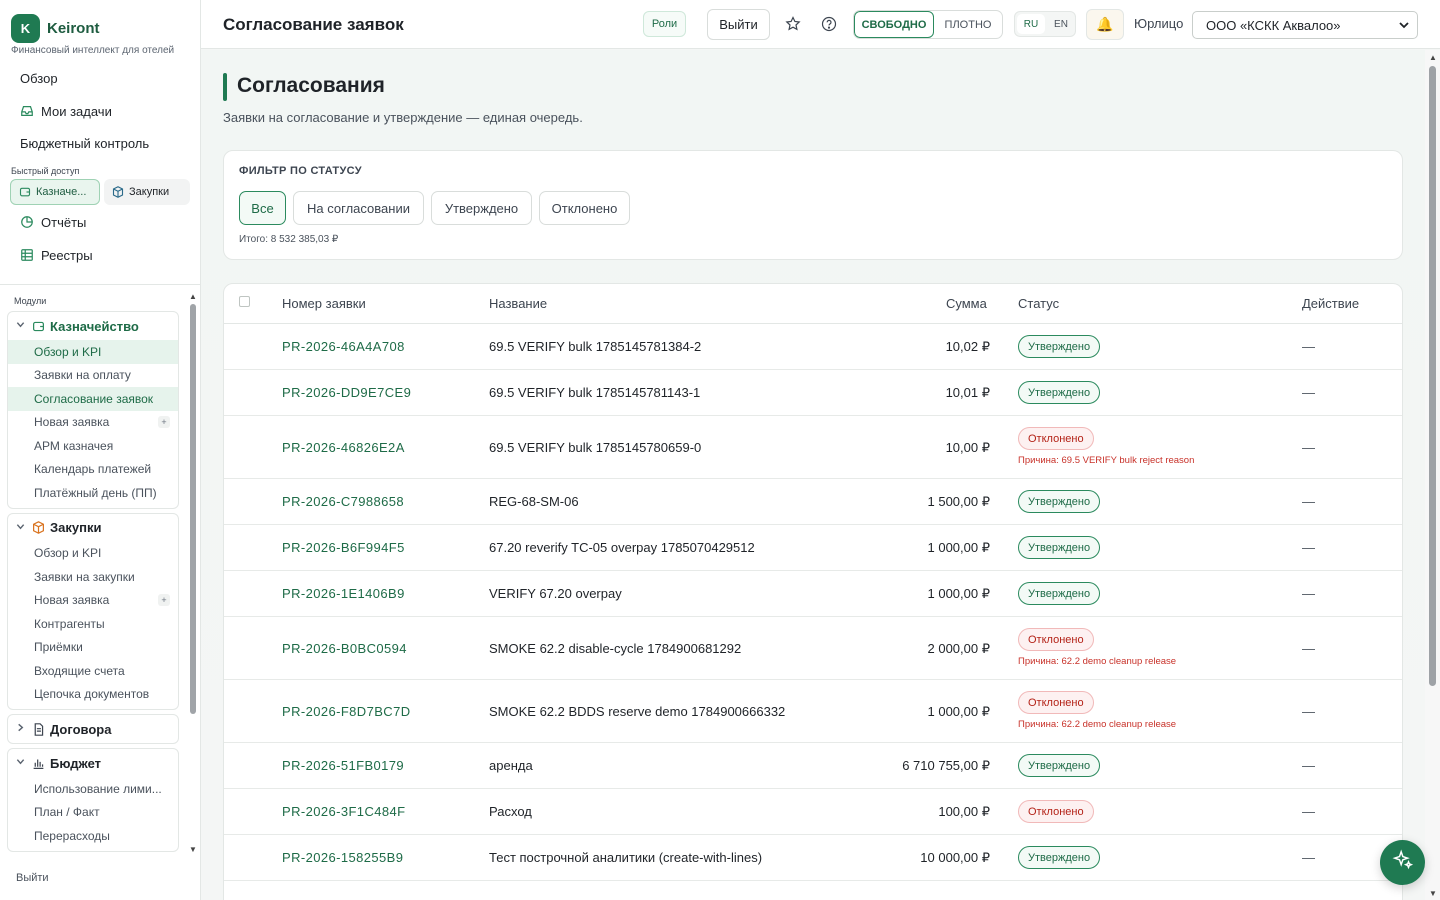 This screenshot has height=900, width=1440. Describe the element at coordinates (894, 24) in the screenshot. I see `density-loose-option: СВОБОДНО` at that location.